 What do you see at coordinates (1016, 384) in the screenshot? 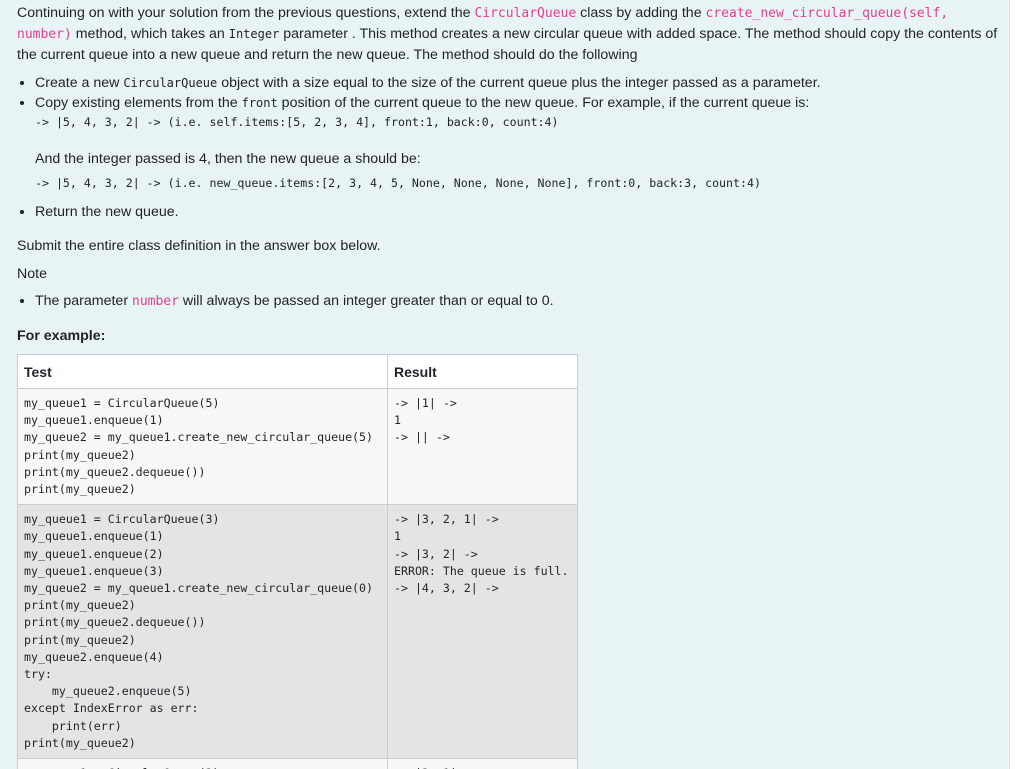
I see `page-scroll-edge` at bounding box center [1016, 384].